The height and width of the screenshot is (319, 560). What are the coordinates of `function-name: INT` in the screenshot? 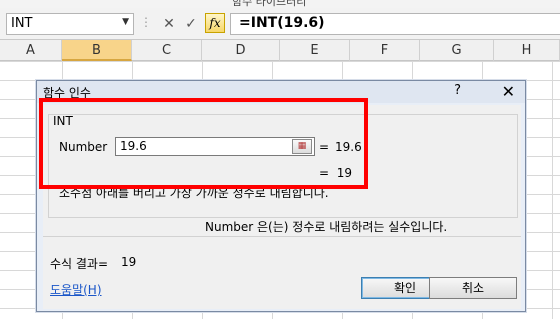 It's located at (63, 121).